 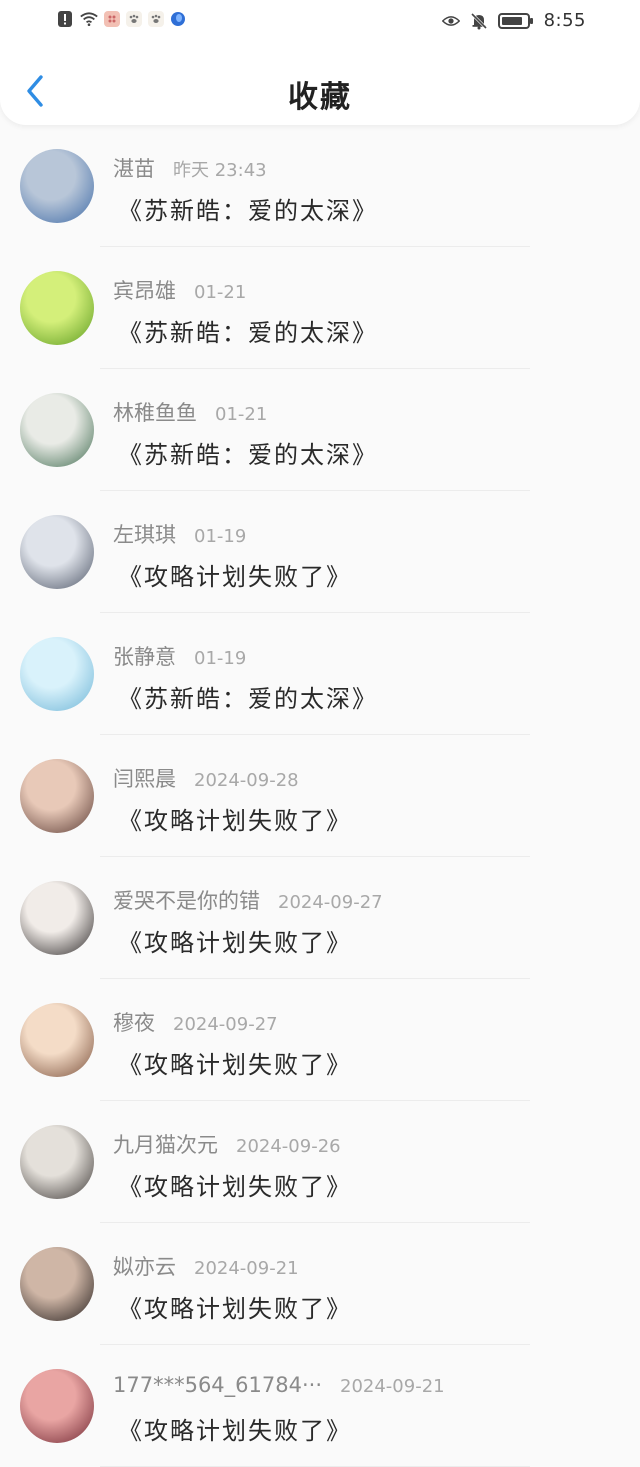 What do you see at coordinates (165, 1144) in the screenshot?
I see `user-name: 九月猫次元` at bounding box center [165, 1144].